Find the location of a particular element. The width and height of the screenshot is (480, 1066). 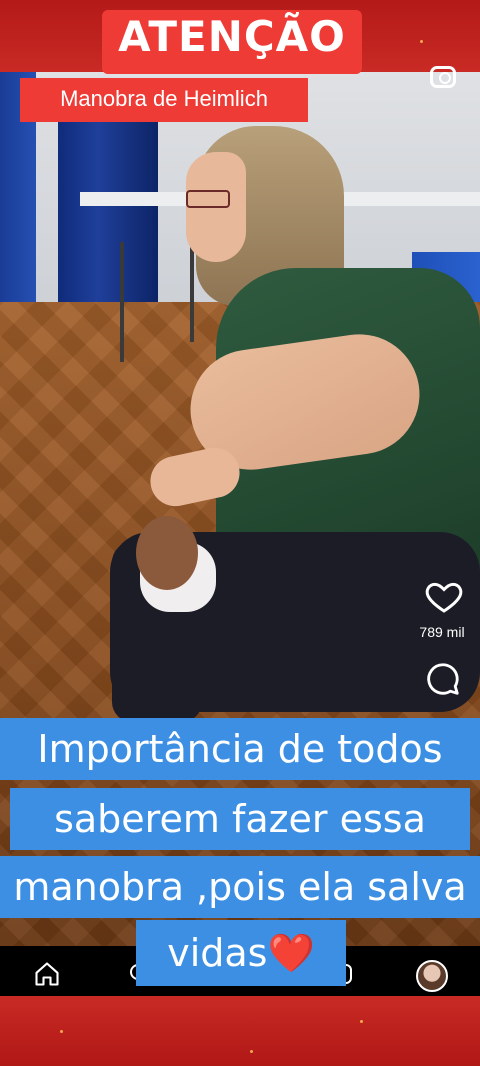

caption-line: manobra ,pois ela salva is located at coordinates (240, 887).